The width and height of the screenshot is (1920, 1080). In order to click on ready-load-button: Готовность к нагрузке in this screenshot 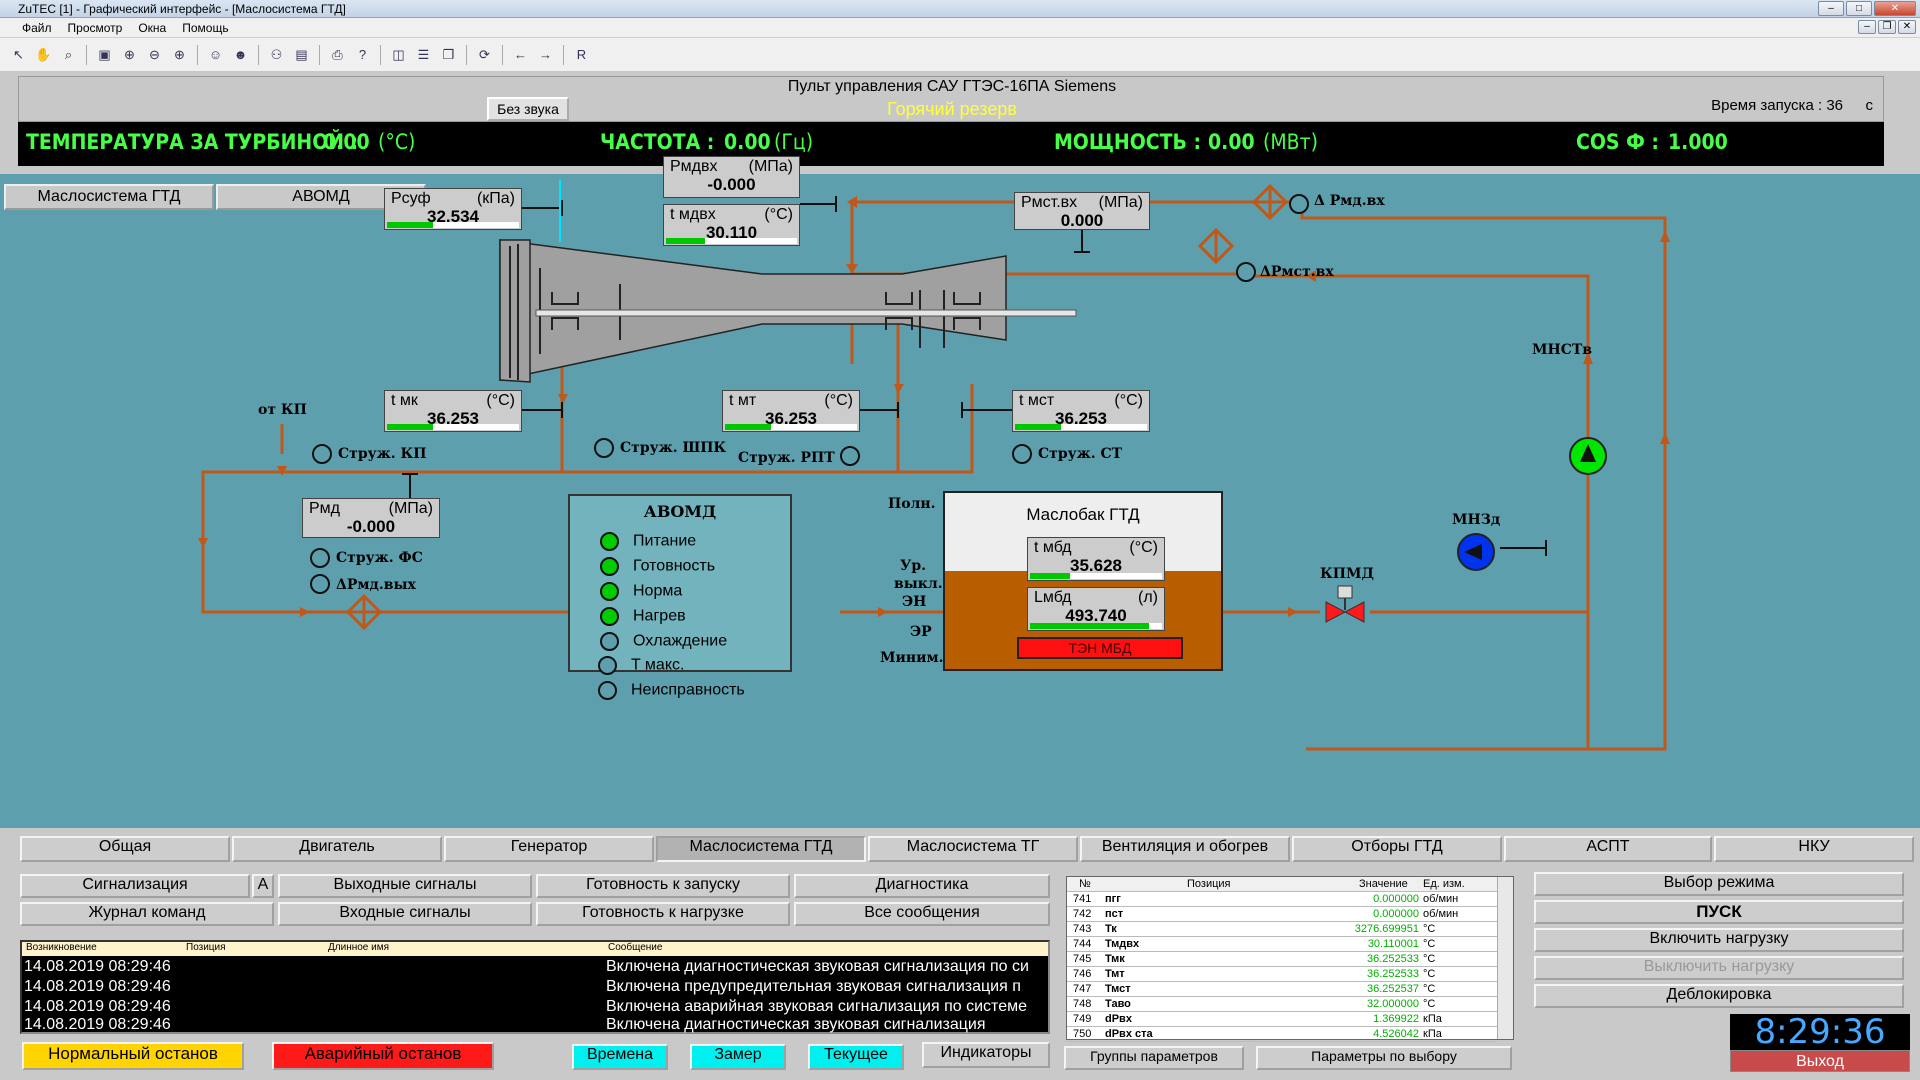, I will do `click(663, 914)`.